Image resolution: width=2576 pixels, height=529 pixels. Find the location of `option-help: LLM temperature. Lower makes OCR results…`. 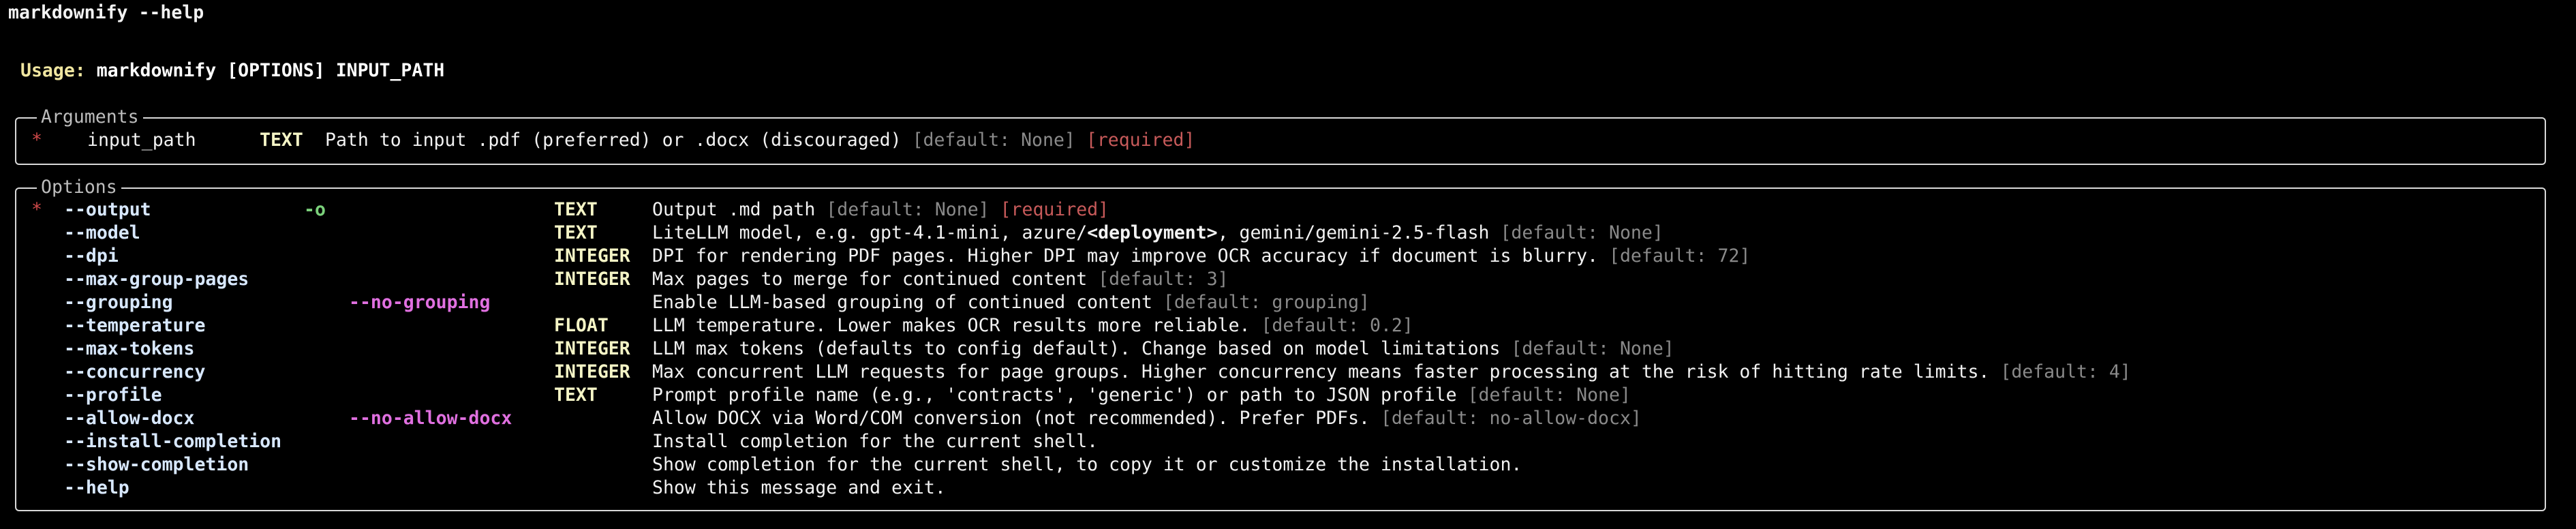

option-help: LLM temperature. Lower makes OCR results… is located at coordinates (1032, 326).